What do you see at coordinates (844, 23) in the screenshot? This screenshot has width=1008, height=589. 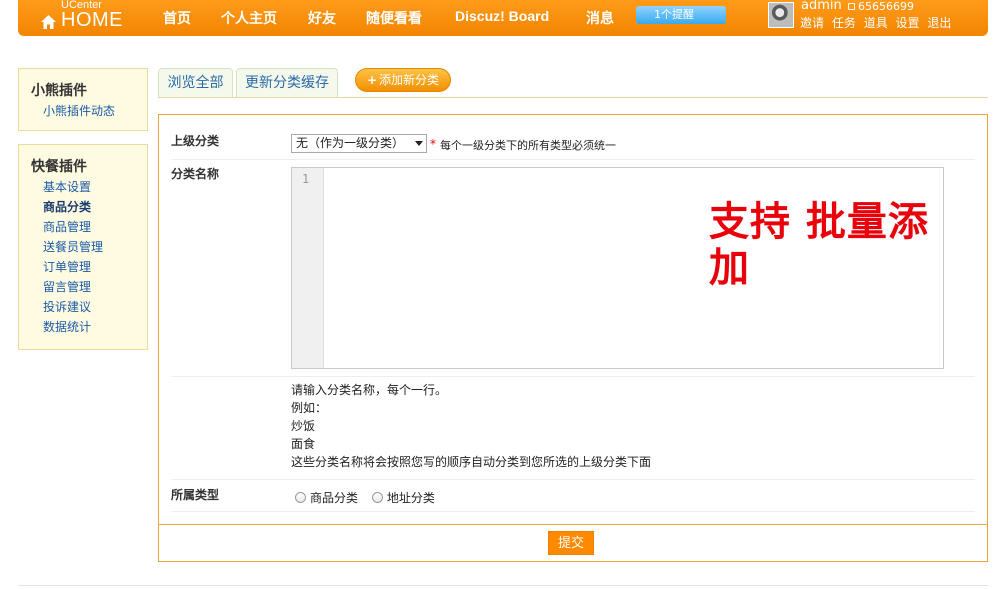 I see `link-tasks: 任务` at bounding box center [844, 23].